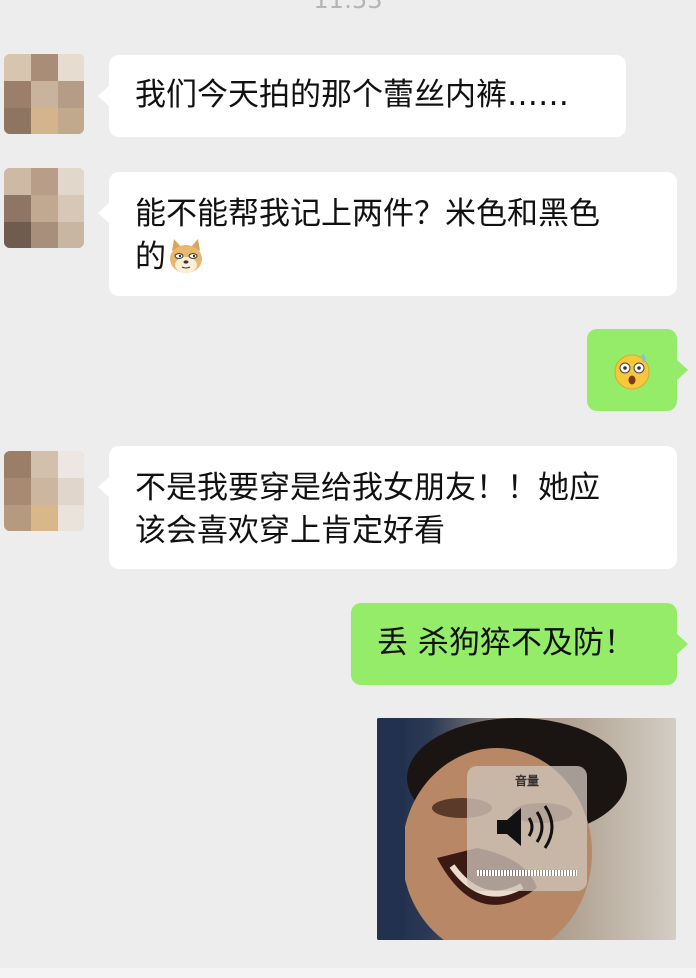 The image size is (696, 978). Describe the element at coordinates (387, 507) in the screenshot. I see `message-bubble: 不是我要穿是给我女朋友！！她应 该会喜欢穿上肯定好看` at that location.